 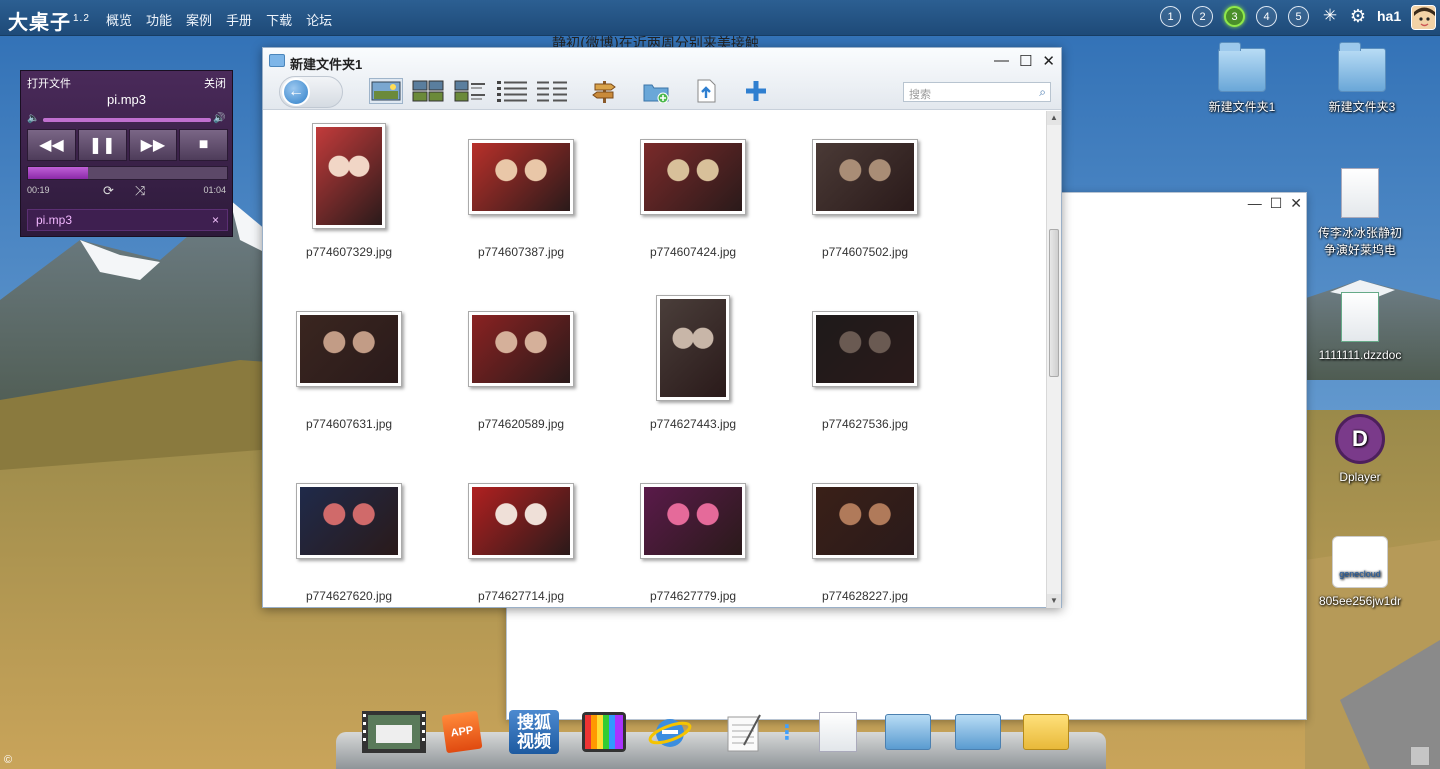 I want to click on stop-button: ■, so click(x=203, y=145).